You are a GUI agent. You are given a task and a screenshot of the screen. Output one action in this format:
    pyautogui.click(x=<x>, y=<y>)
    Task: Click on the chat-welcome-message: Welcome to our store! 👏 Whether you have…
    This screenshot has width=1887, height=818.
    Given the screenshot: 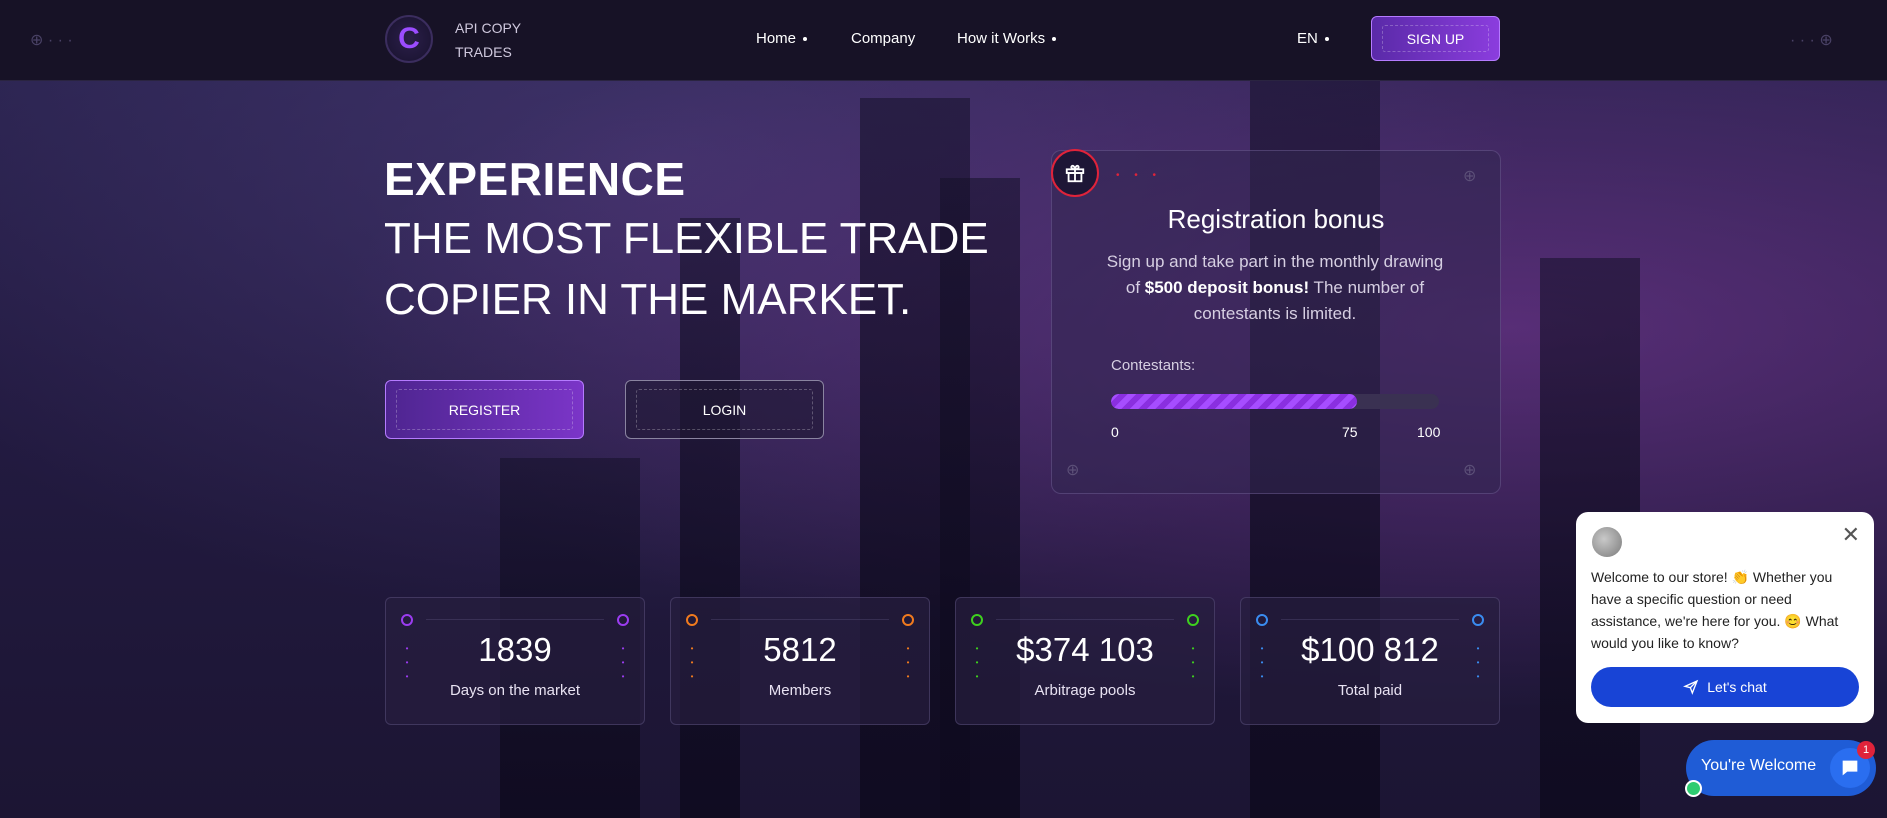 What is the action you would take?
    pyautogui.click(x=1715, y=610)
    